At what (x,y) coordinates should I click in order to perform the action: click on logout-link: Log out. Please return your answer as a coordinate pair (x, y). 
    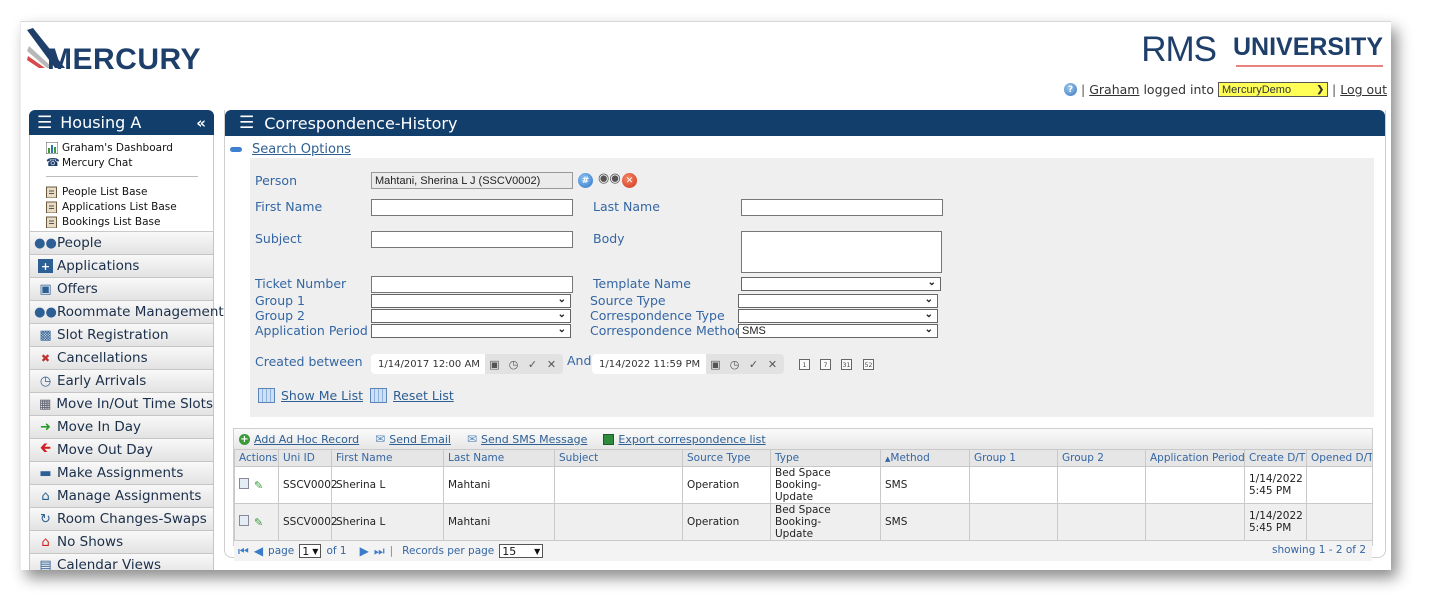
    Looking at the image, I should click on (1363, 89).